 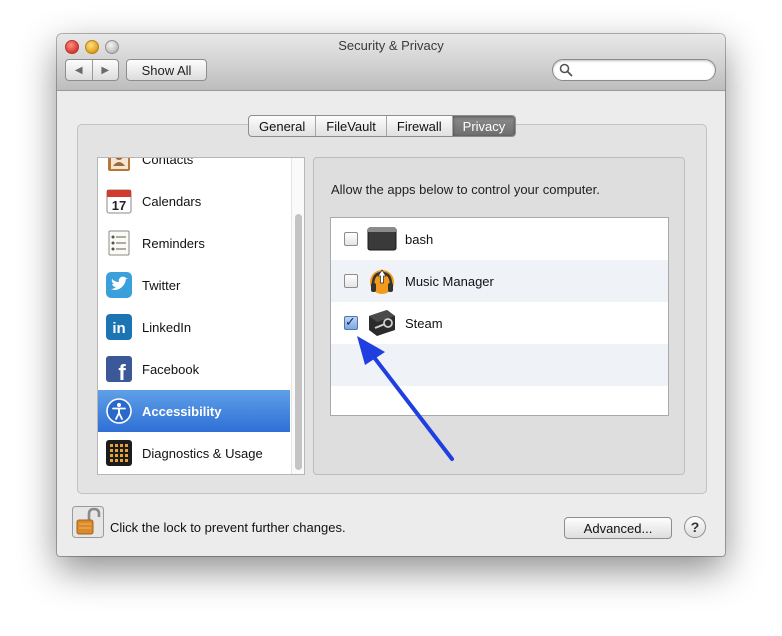 I want to click on sidebar-item-label: Twitter, so click(x=161, y=285).